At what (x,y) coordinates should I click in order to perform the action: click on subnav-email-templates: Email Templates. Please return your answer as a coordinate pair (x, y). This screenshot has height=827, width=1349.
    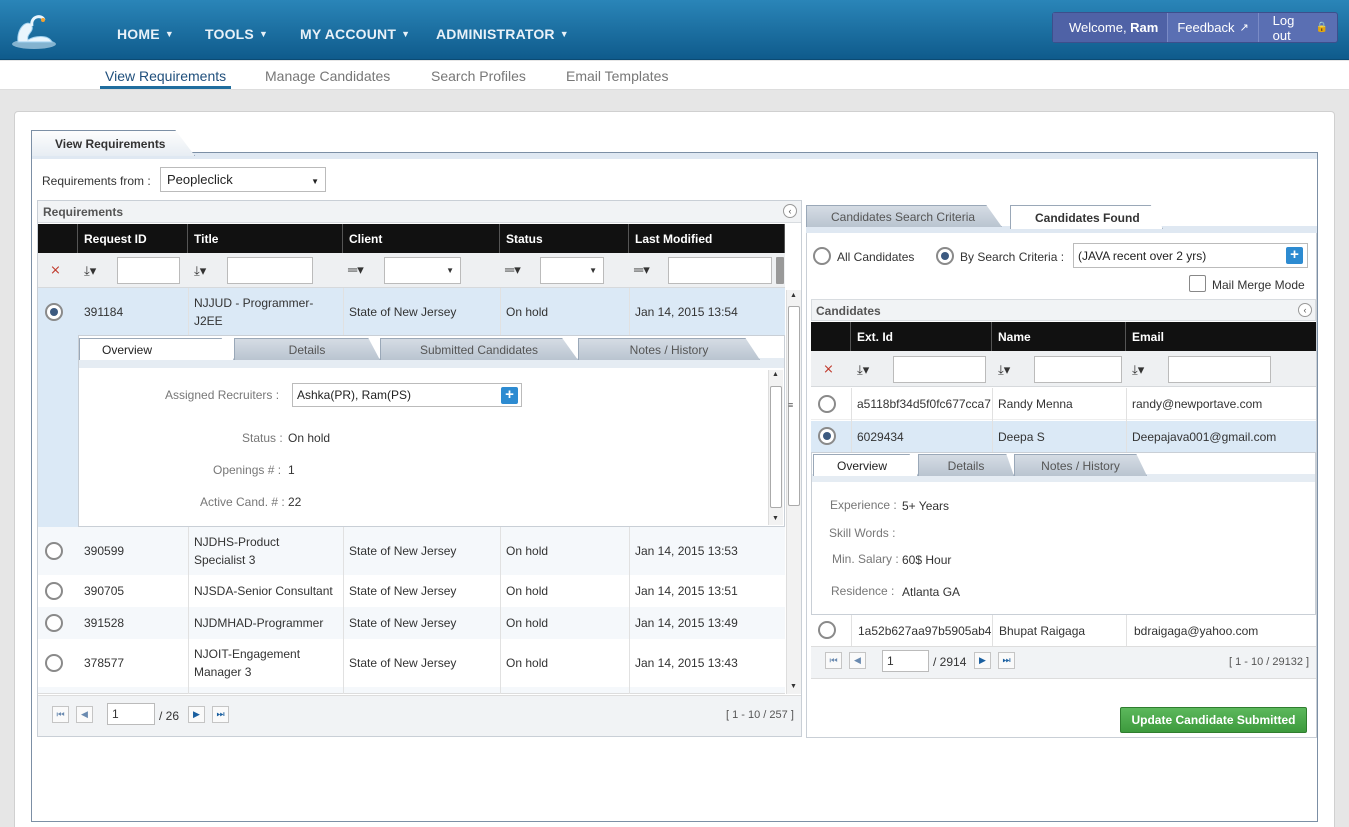
    Looking at the image, I should click on (617, 76).